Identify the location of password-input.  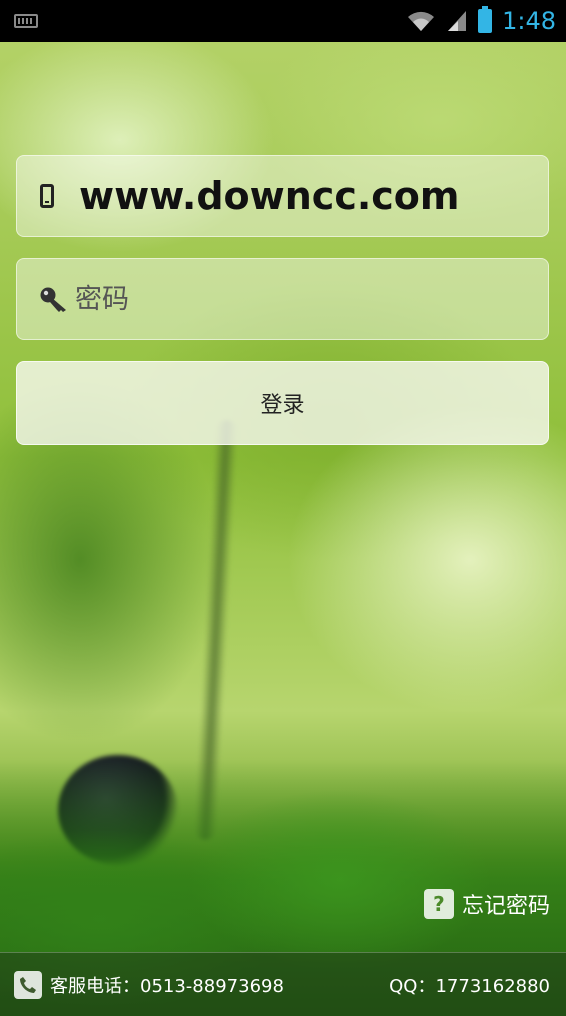
(305, 299).